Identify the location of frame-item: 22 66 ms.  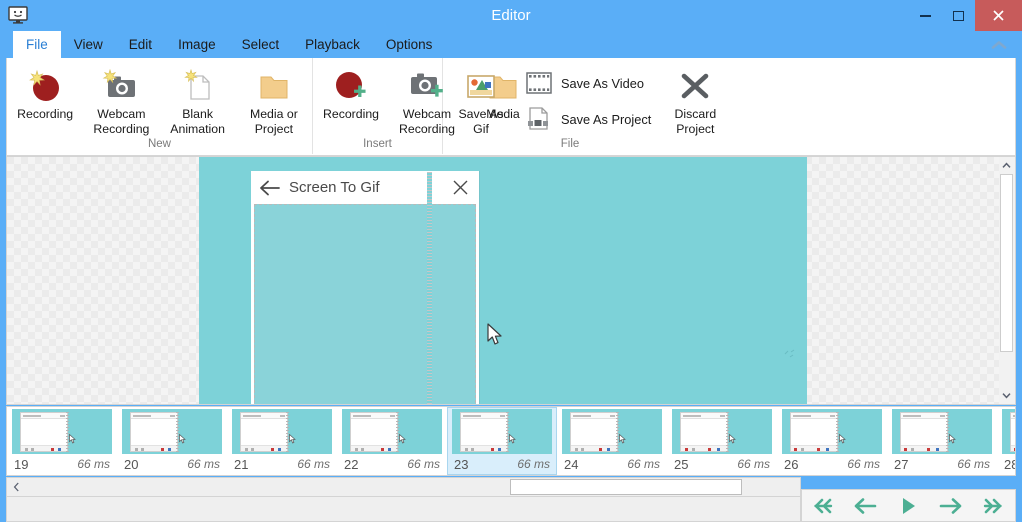
(392, 441).